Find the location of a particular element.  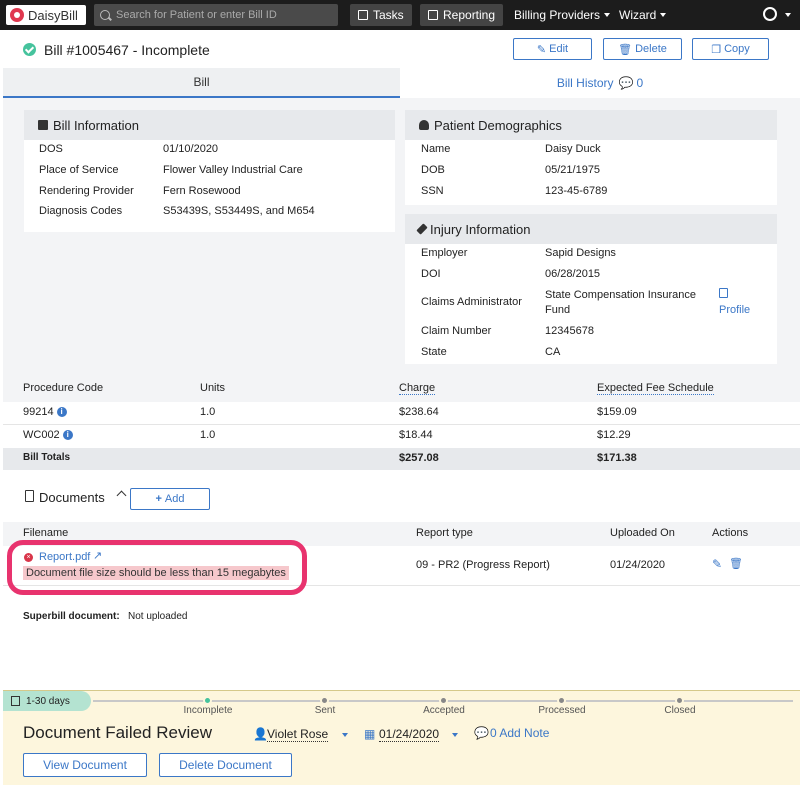

charge-cell: $18.44 is located at coordinates (416, 435).